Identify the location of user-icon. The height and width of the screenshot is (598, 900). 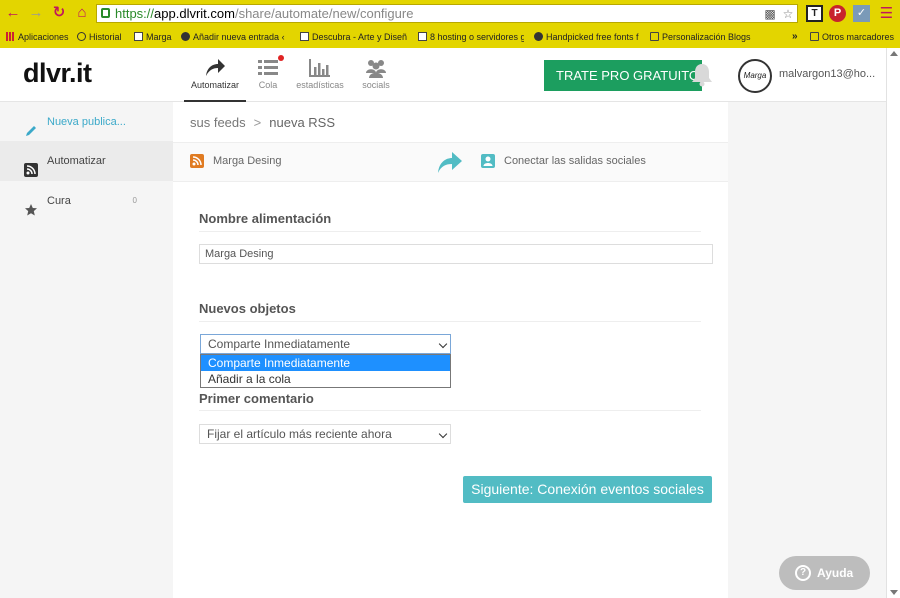
(488, 161).